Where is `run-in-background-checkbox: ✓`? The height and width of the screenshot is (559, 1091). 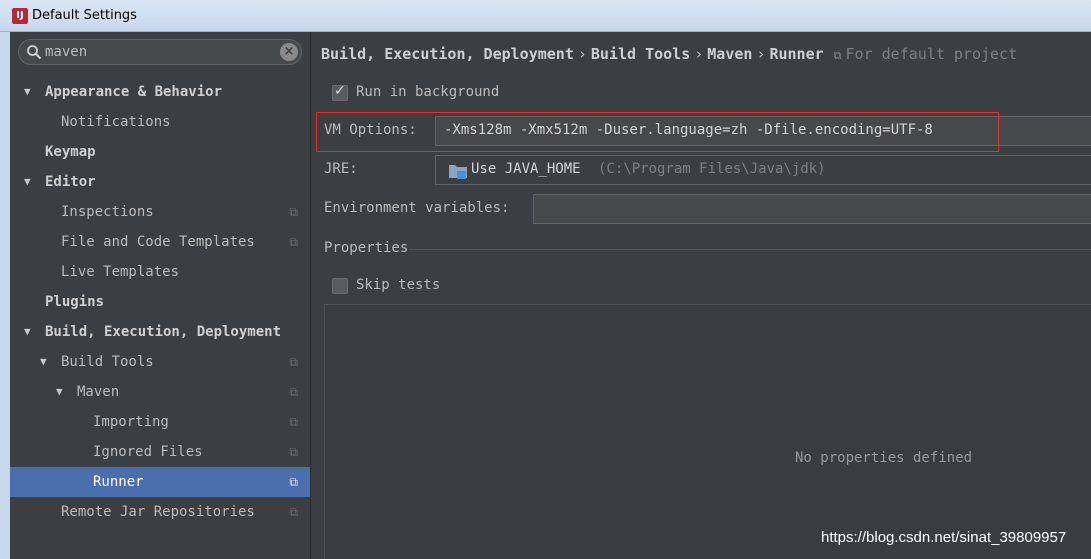
run-in-background-checkbox: ✓ is located at coordinates (340, 92).